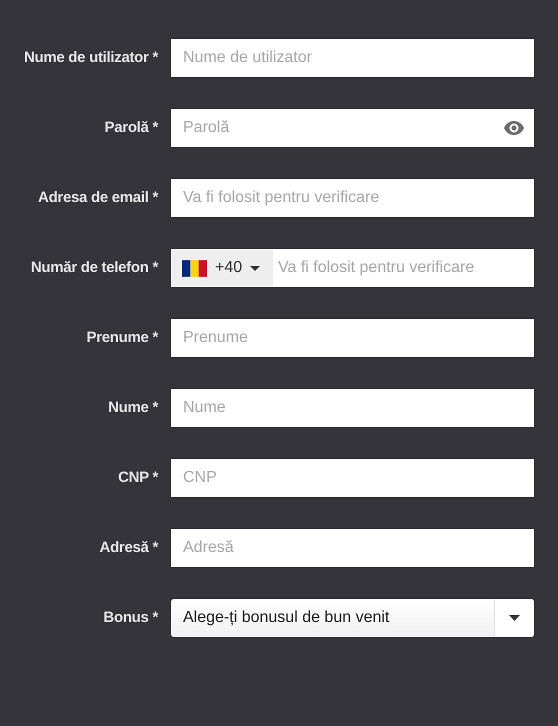 The image size is (558, 726). Describe the element at coordinates (128, 548) in the screenshot. I see `field-label: Adresă *` at that location.